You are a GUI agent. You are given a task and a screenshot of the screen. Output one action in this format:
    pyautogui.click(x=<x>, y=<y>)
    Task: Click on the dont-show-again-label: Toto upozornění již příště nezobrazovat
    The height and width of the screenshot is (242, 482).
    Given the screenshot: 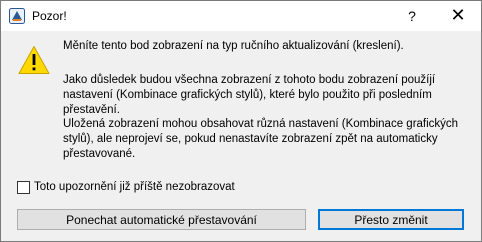 What is the action you would take?
    pyautogui.click(x=134, y=187)
    